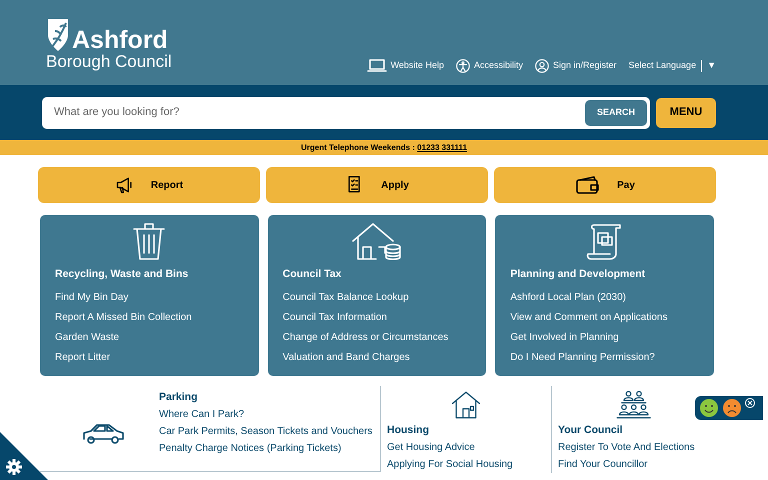 The image size is (768, 480). I want to click on header-link: Website Help, so click(405, 66).